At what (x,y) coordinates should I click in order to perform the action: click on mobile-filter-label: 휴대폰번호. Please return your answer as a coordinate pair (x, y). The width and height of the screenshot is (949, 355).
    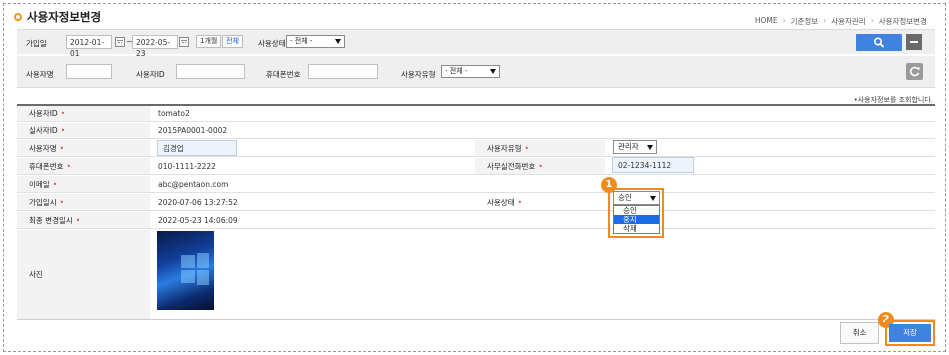
    Looking at the image, I should click on (283, 74).